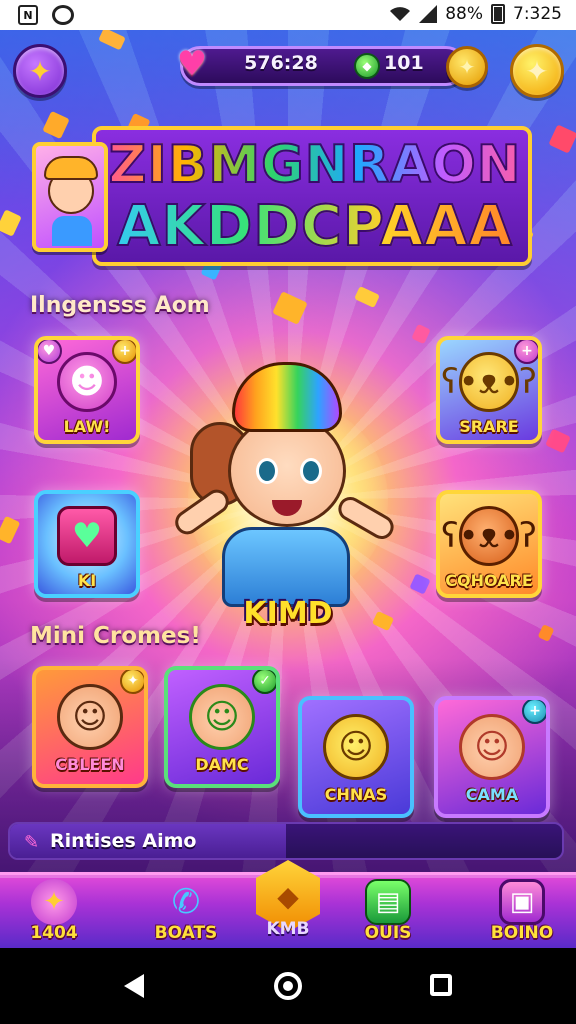  Describe the element at coordinates (489, 580) in the screenshot. I see `feature-tile-4-label: CQHOARE` at that location.